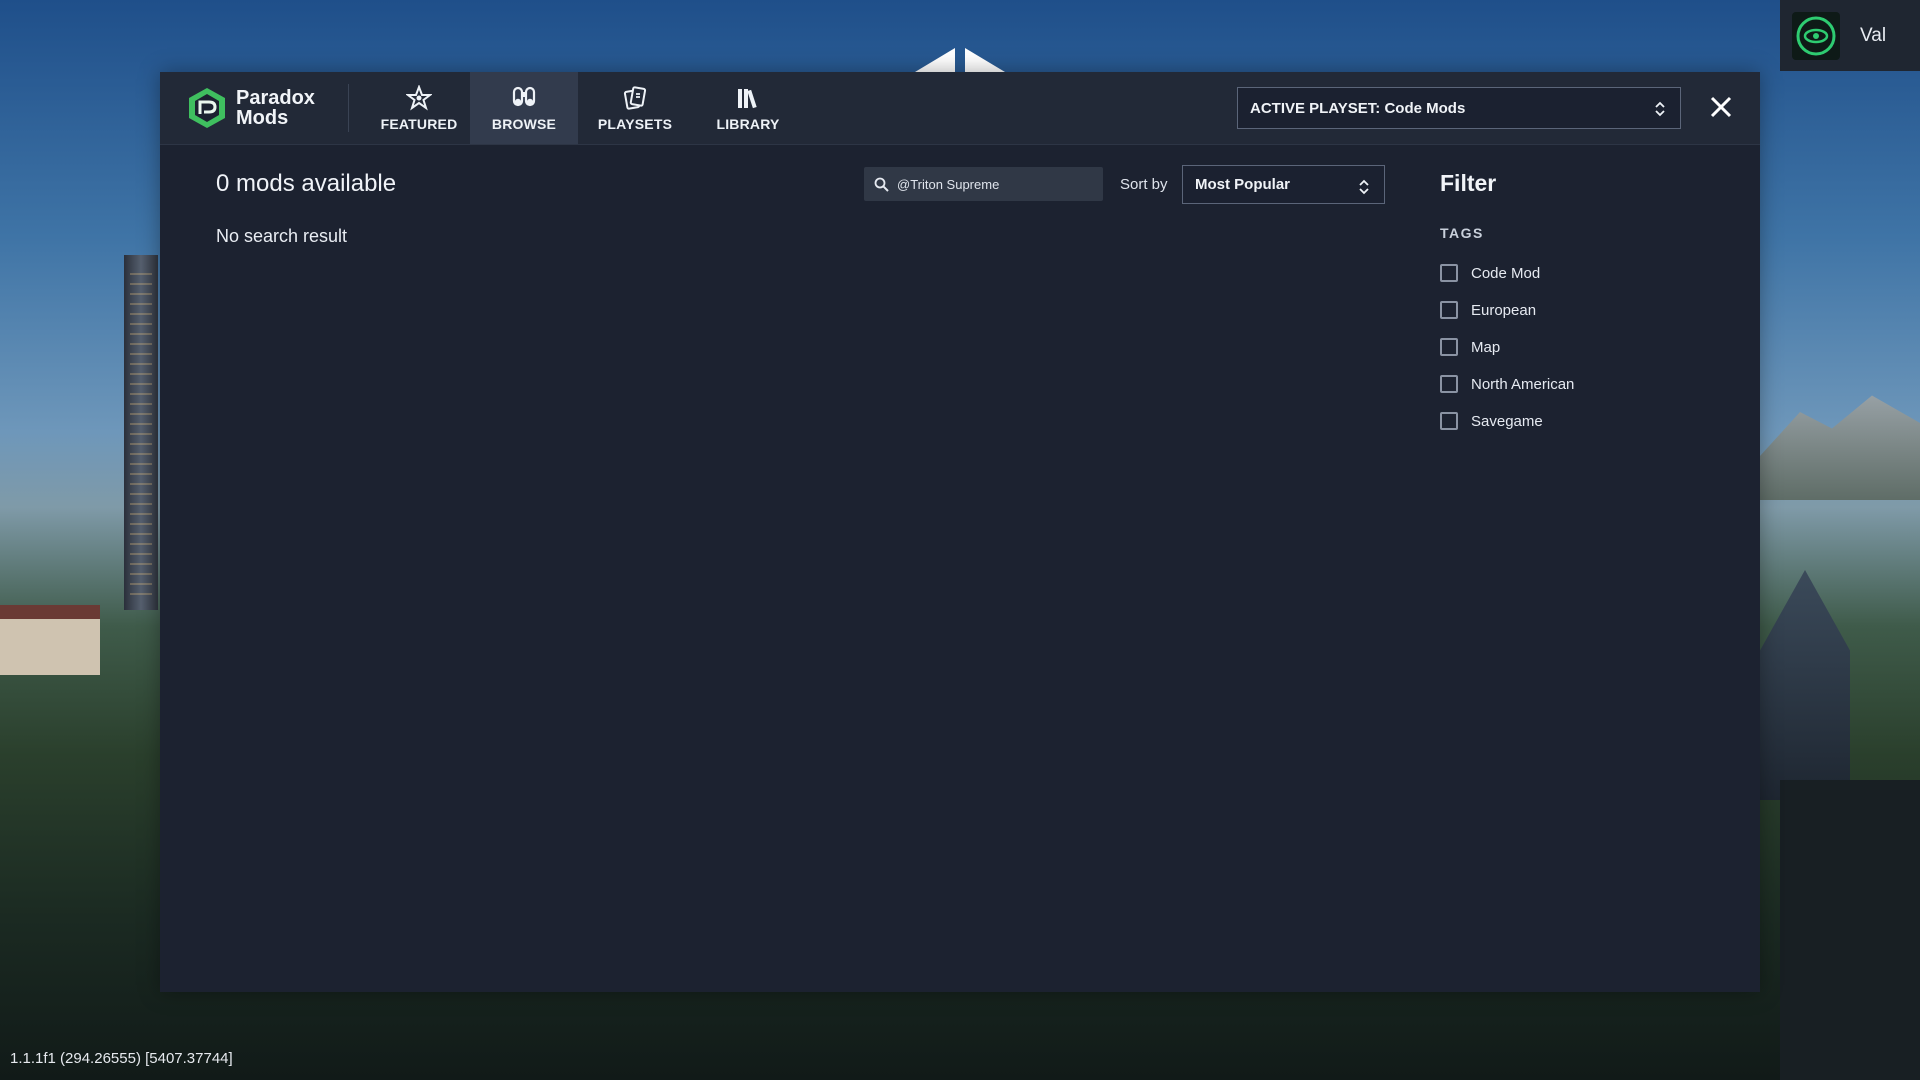 This screenshot has width=1920, height=1080. What do you see at coordinates (635, 123) in the screenshot?
I see `tab-label: PLAYSETS` at bounding box center [635, 123].